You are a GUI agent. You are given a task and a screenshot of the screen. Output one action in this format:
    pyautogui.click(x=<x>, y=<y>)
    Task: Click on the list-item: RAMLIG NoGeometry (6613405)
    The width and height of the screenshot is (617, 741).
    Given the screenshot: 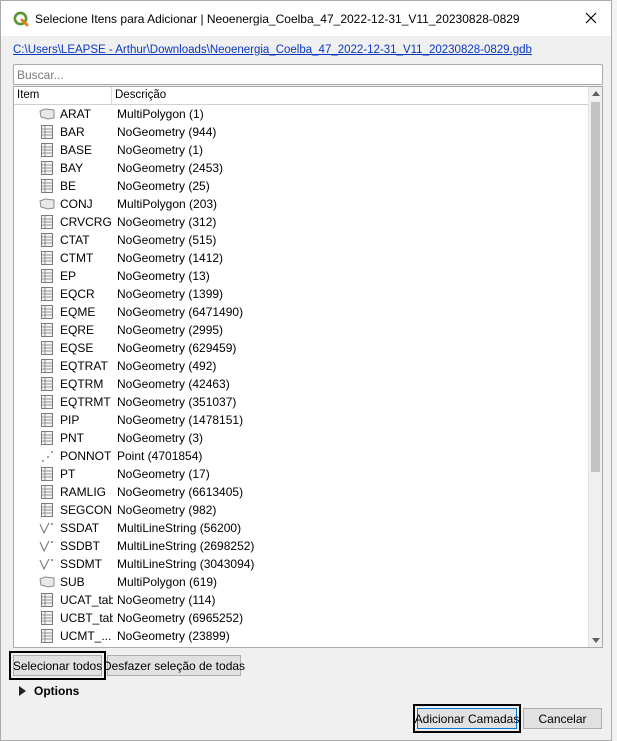 What is the action you would take?
    pyautogui.click(x=301, y=492)
    